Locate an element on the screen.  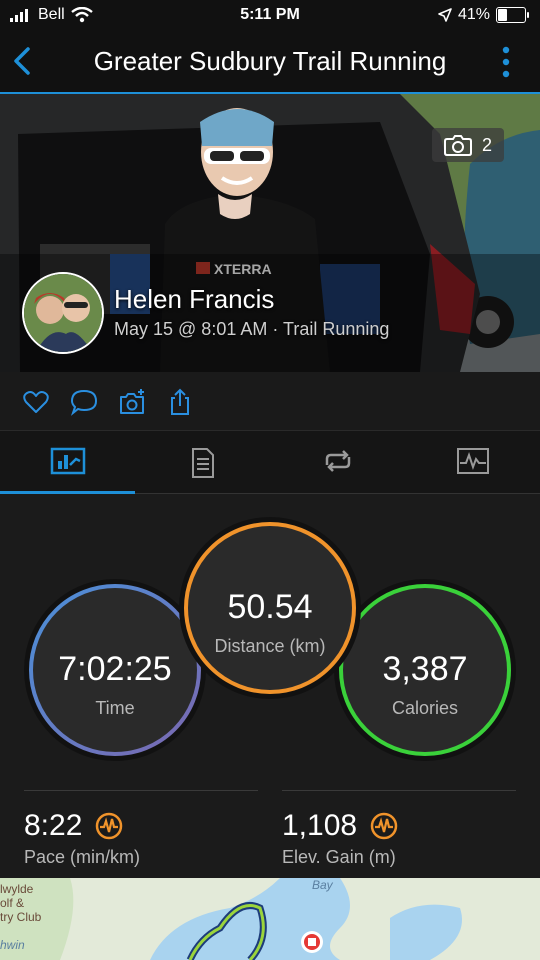
calories-stat: 3,387 Calories is located at coordinates (425, 670).